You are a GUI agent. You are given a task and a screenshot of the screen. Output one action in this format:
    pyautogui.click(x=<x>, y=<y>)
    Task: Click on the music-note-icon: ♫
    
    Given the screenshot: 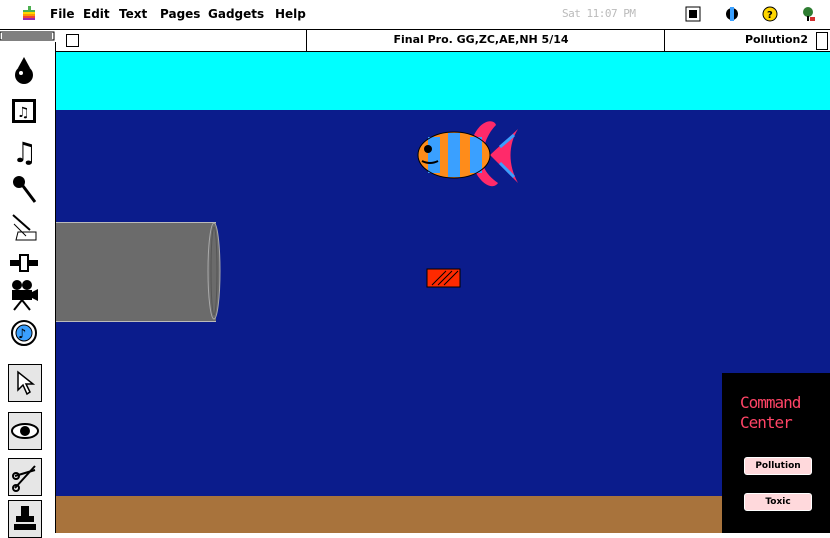 What is the action you would take?
    pyautogui.click(x=24, y=151)
    